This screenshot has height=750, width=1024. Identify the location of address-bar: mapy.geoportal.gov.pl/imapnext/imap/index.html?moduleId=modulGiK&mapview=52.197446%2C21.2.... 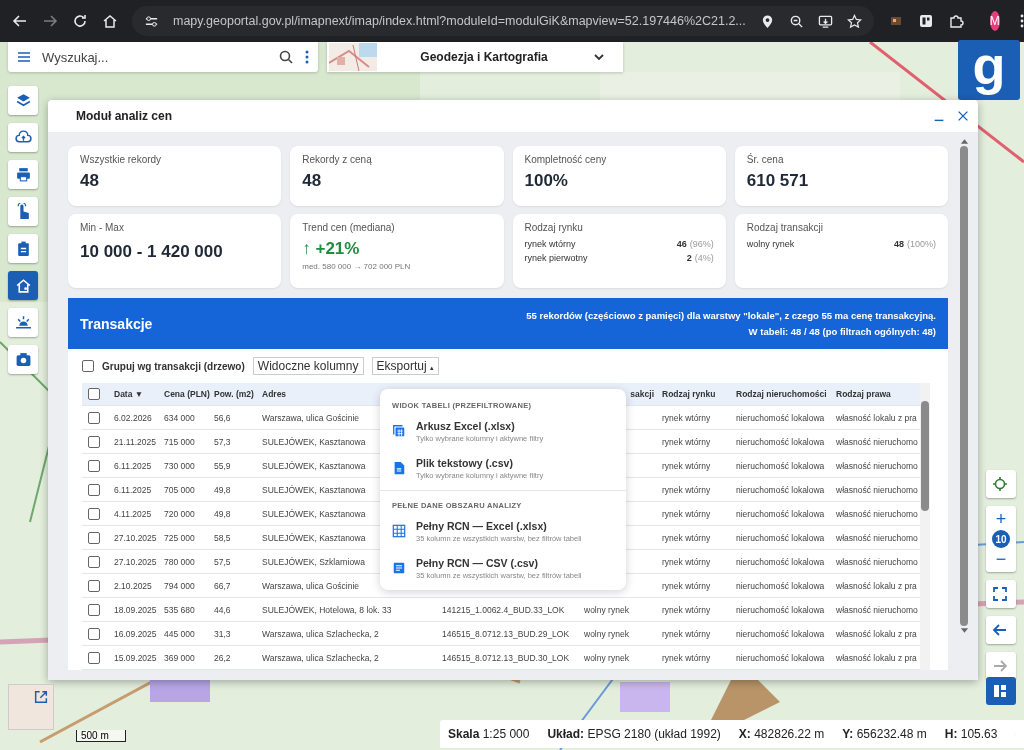
(503, 21).